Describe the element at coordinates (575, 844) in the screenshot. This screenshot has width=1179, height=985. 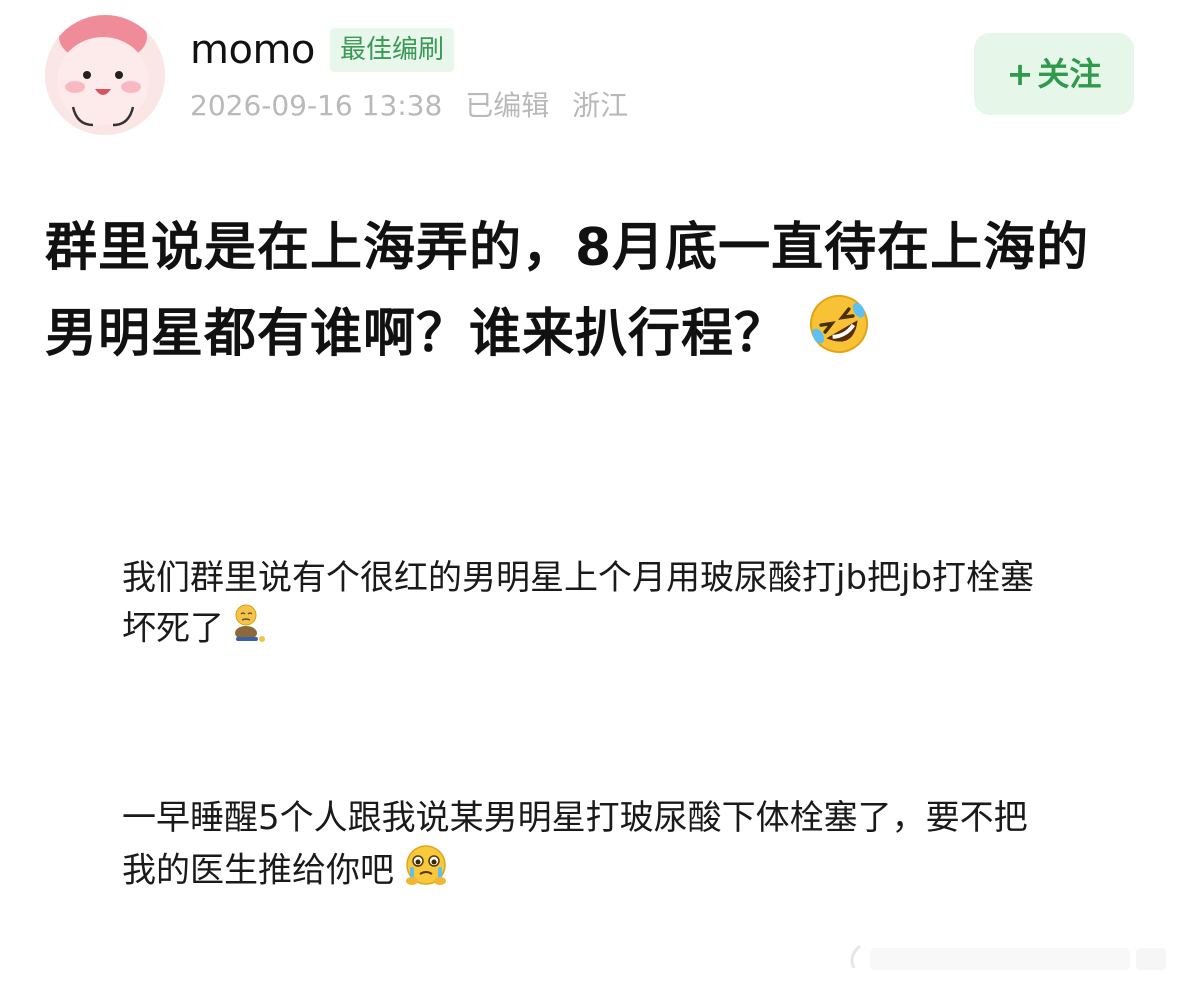
I see `quoted-message-text: 一早睡醒5个人跟我说某男明星打玻尿酸下体栓塞了，要不把我的医生推给你吧` at that location.